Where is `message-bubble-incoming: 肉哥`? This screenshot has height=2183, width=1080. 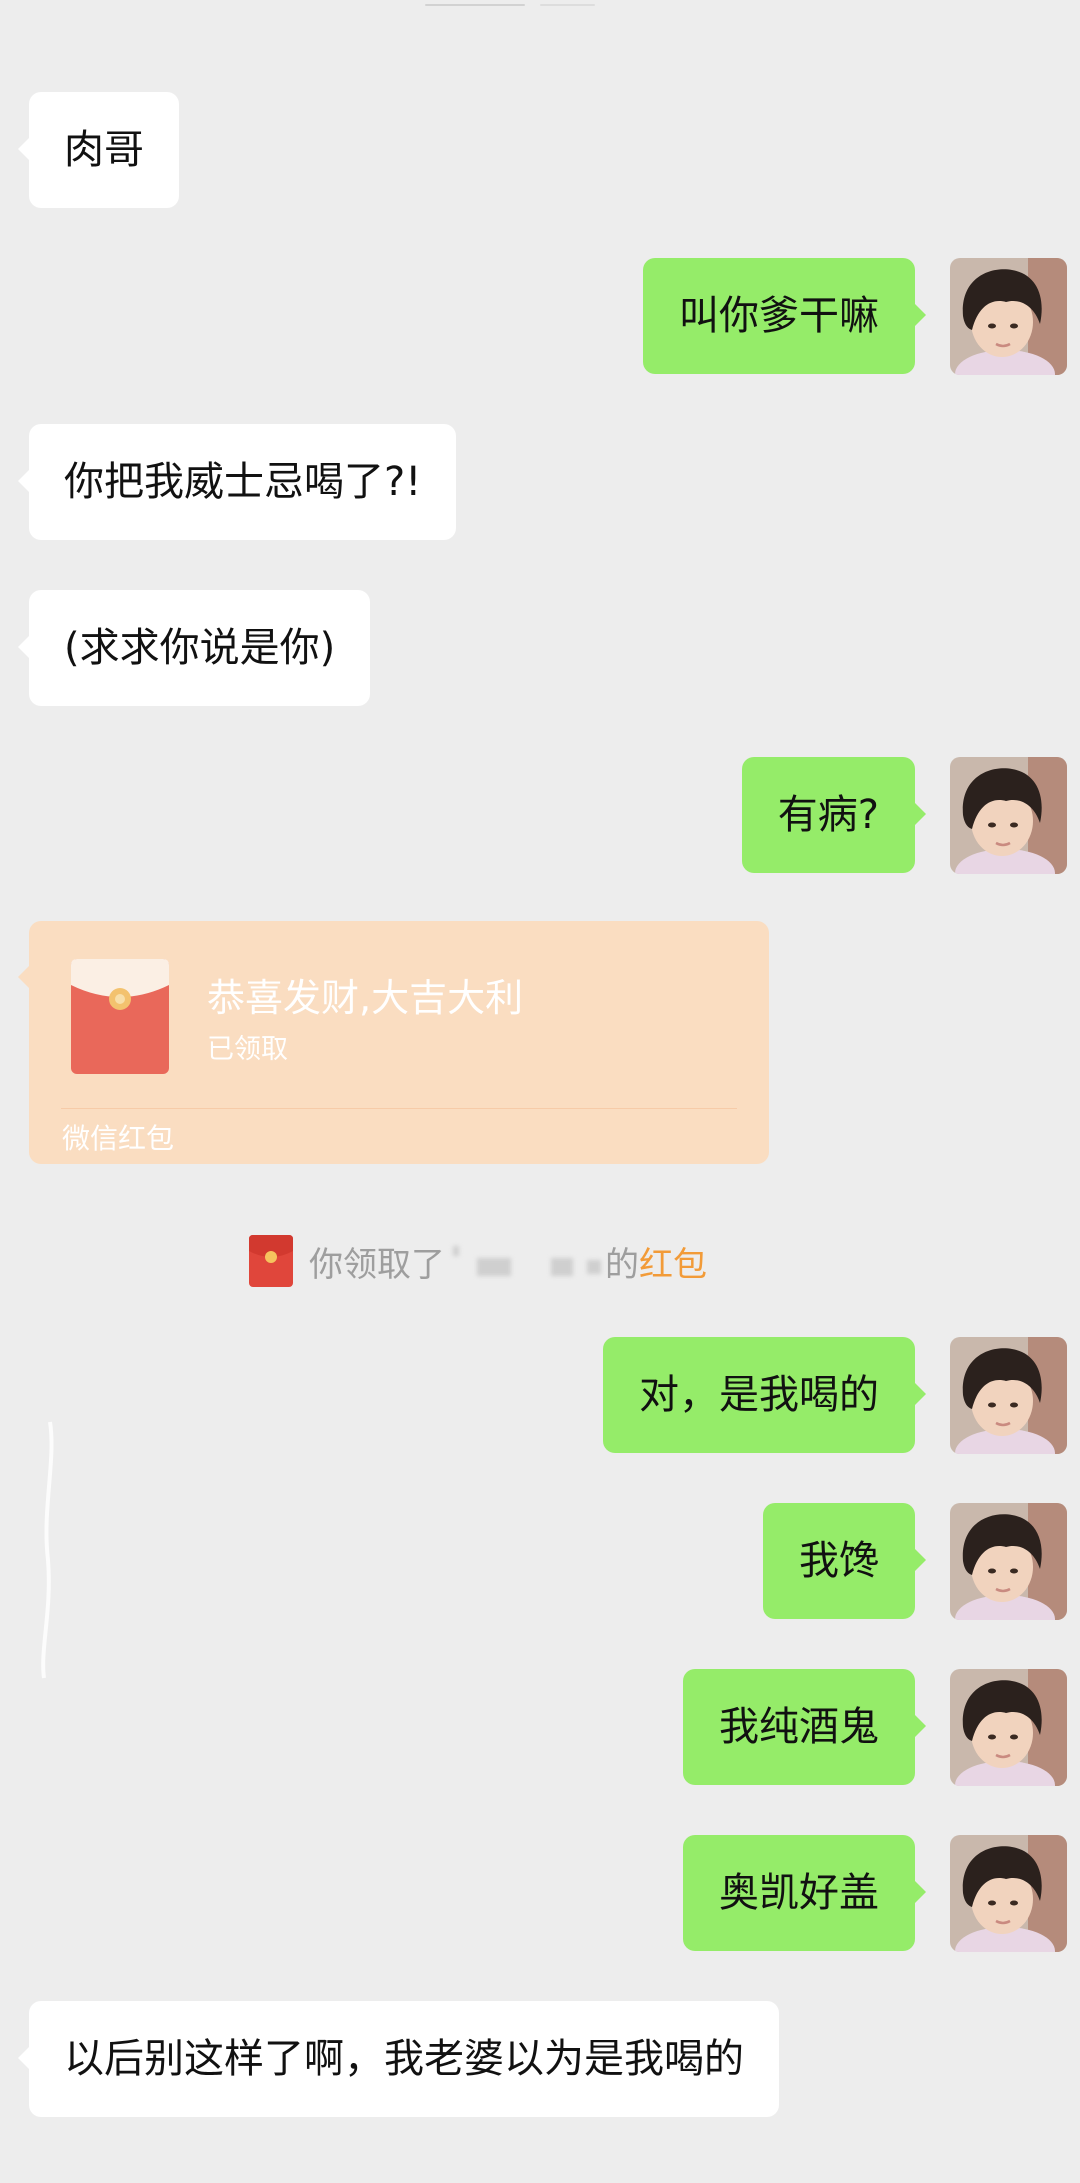
message-bubble-incoming: 肉哥 is located at coordinates (98, 150).